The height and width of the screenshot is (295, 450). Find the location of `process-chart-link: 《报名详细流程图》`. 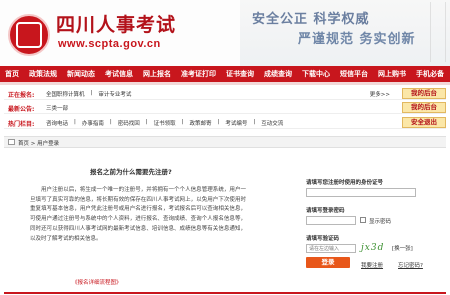

process-chart-link: 《报名详细流程图》 is located at coordinates (97, 282).